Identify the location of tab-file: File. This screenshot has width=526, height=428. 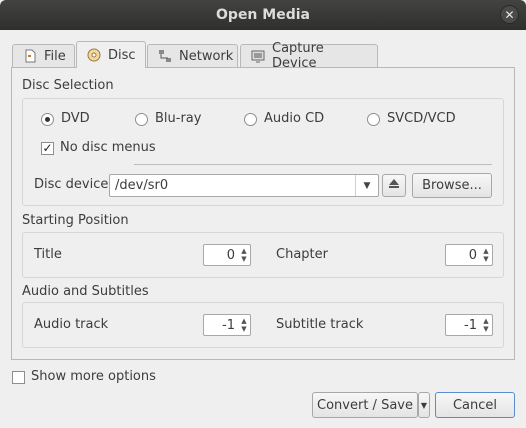
(43, 55).